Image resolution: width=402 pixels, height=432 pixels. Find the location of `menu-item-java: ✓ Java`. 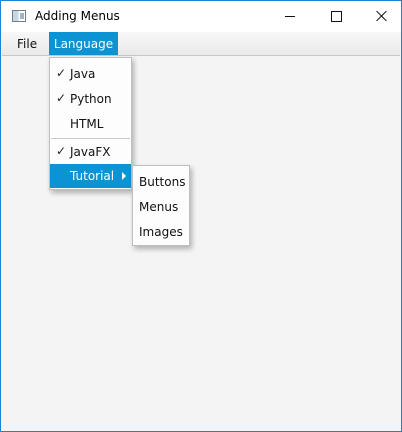

menu-item-java: ✓ Java is located at coordinates (90, 74).